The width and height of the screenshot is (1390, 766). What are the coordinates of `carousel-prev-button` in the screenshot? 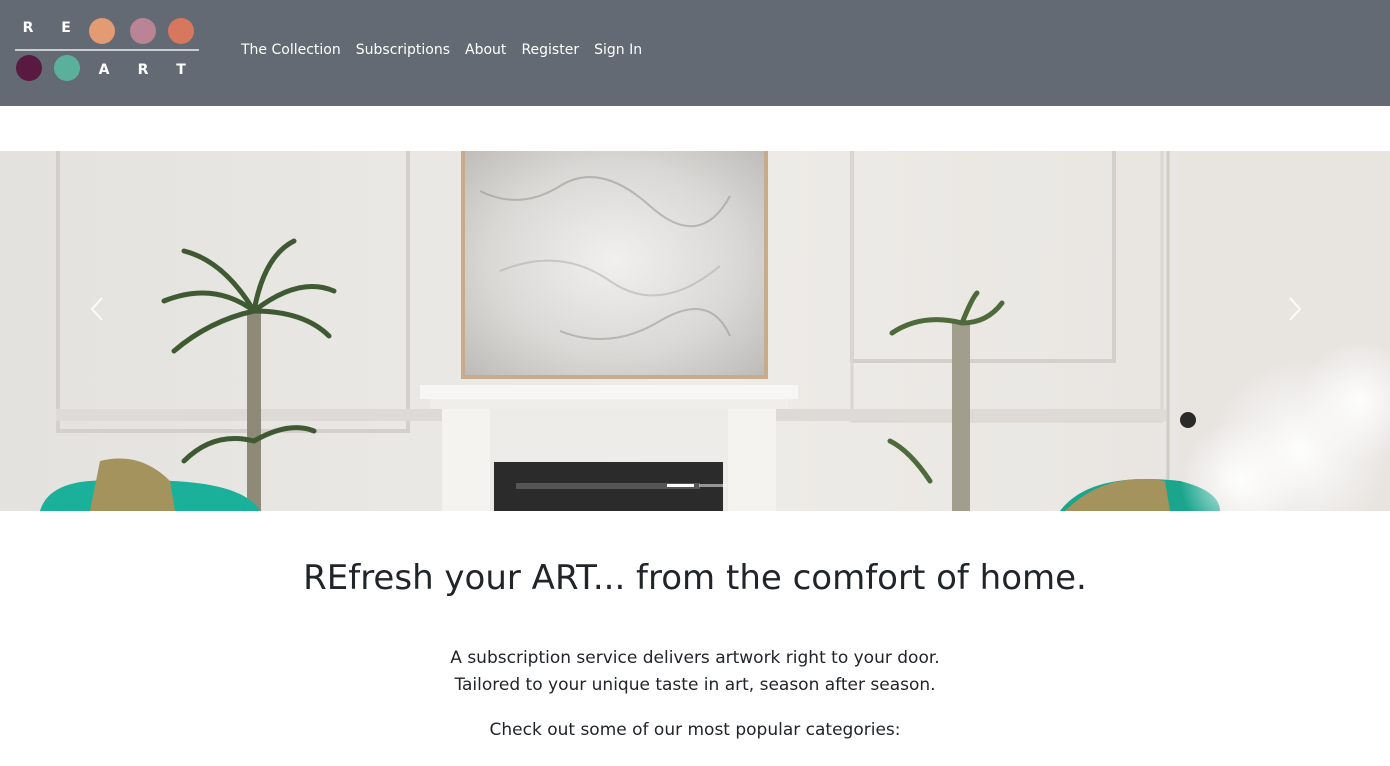 It's located at (97, 309).